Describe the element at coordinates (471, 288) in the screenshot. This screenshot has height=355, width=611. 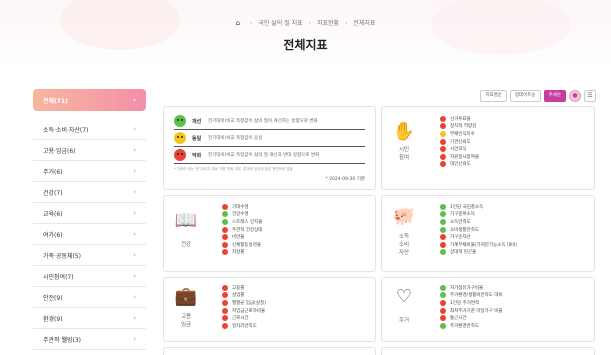
I see `indicator-item: 자가점유가구비율` at that location.